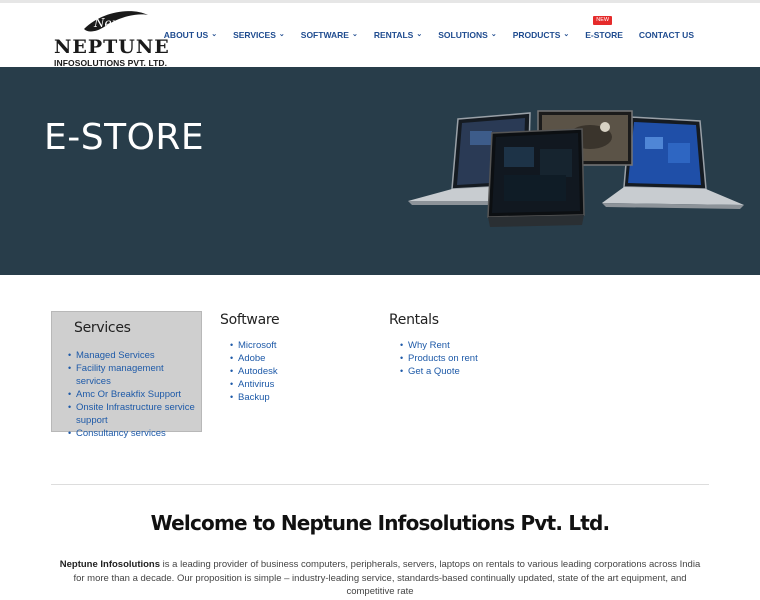 This screenshot has height=600, width=760. What do you see at coordinates (604, 28) in the screenshot?
I see `nav-e-store: NEW E-STORE` at bounding box center [604, 28].